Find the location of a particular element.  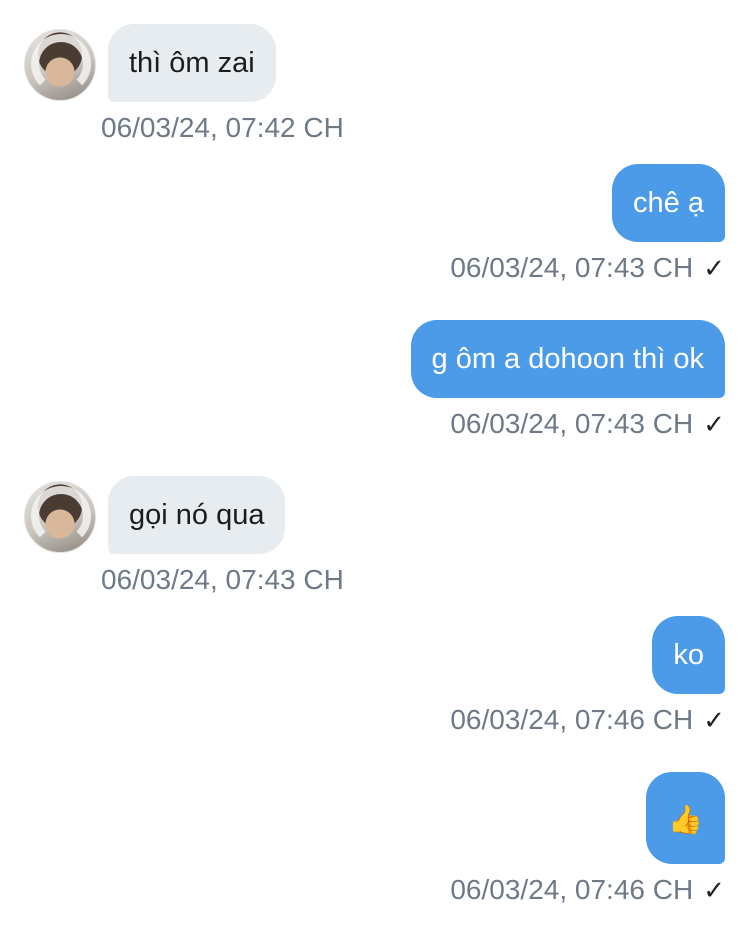

thumbs-up-icon: 👍 is located at coordinates (685, 819).